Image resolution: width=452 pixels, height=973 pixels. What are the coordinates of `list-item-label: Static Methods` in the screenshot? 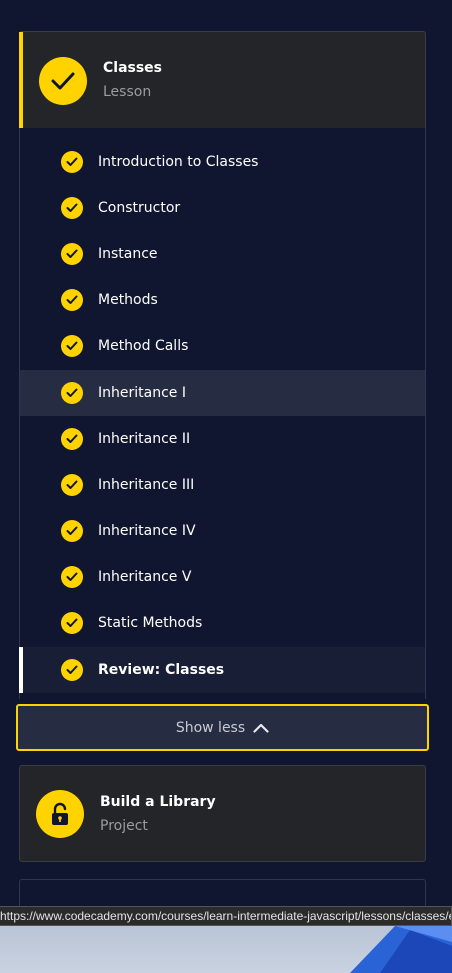 It's located at (150, 623).